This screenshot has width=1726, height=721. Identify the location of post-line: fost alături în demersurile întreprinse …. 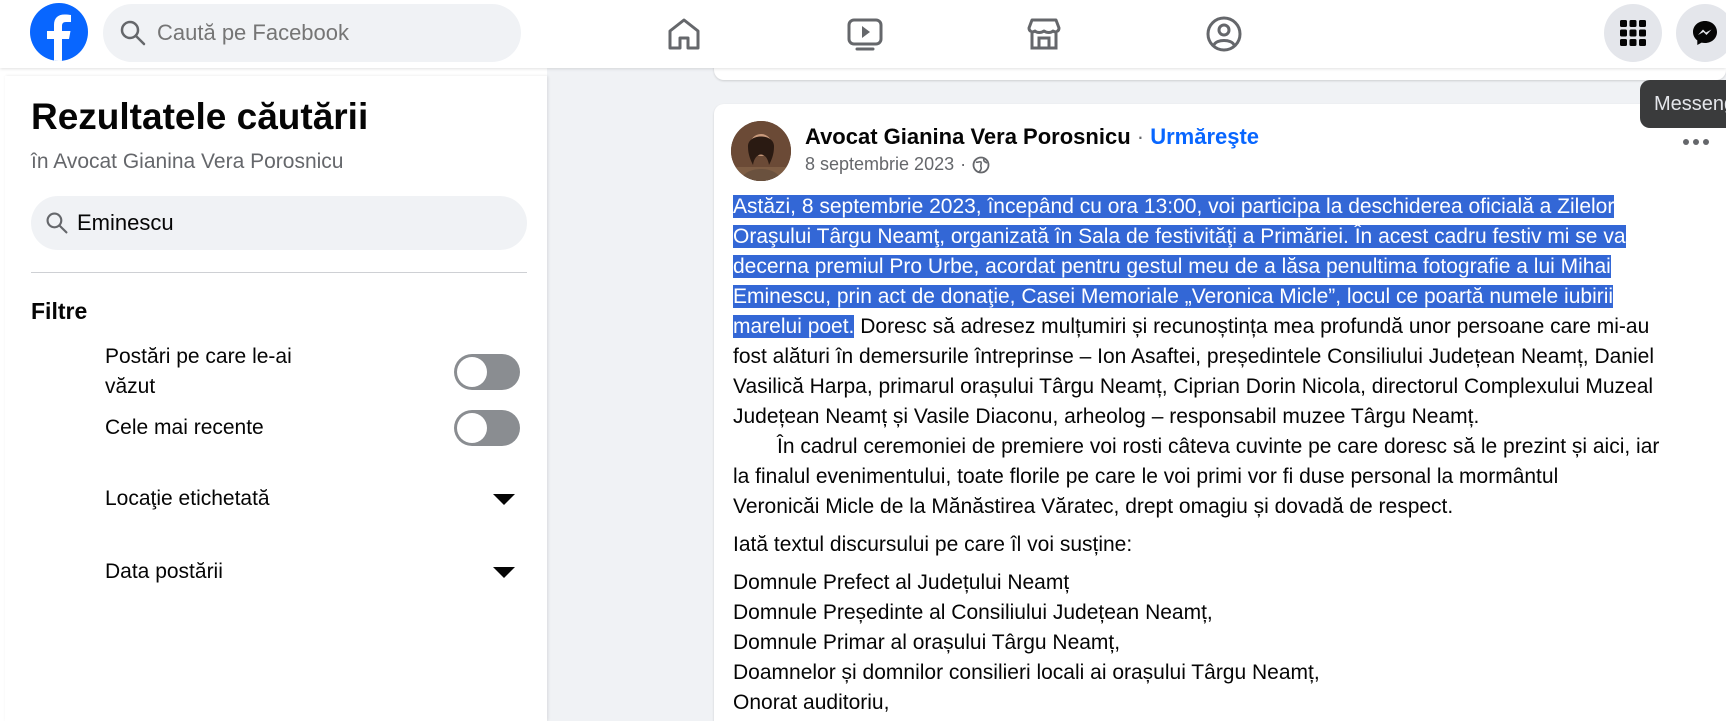
(1193, 356).